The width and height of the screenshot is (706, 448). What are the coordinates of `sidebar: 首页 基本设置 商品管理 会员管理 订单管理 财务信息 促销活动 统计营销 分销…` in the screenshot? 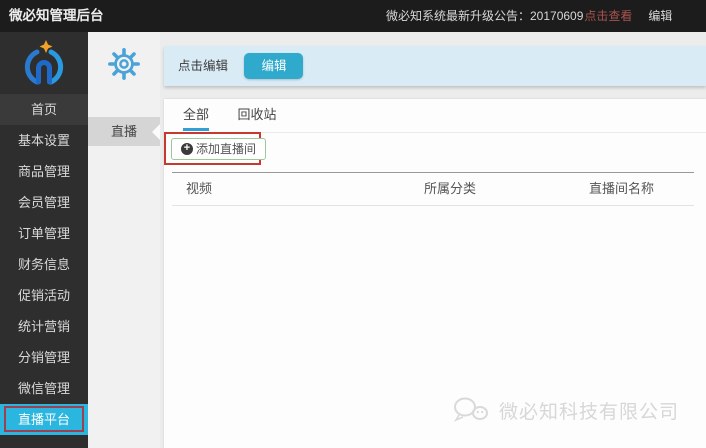 It's located at (44, 240).